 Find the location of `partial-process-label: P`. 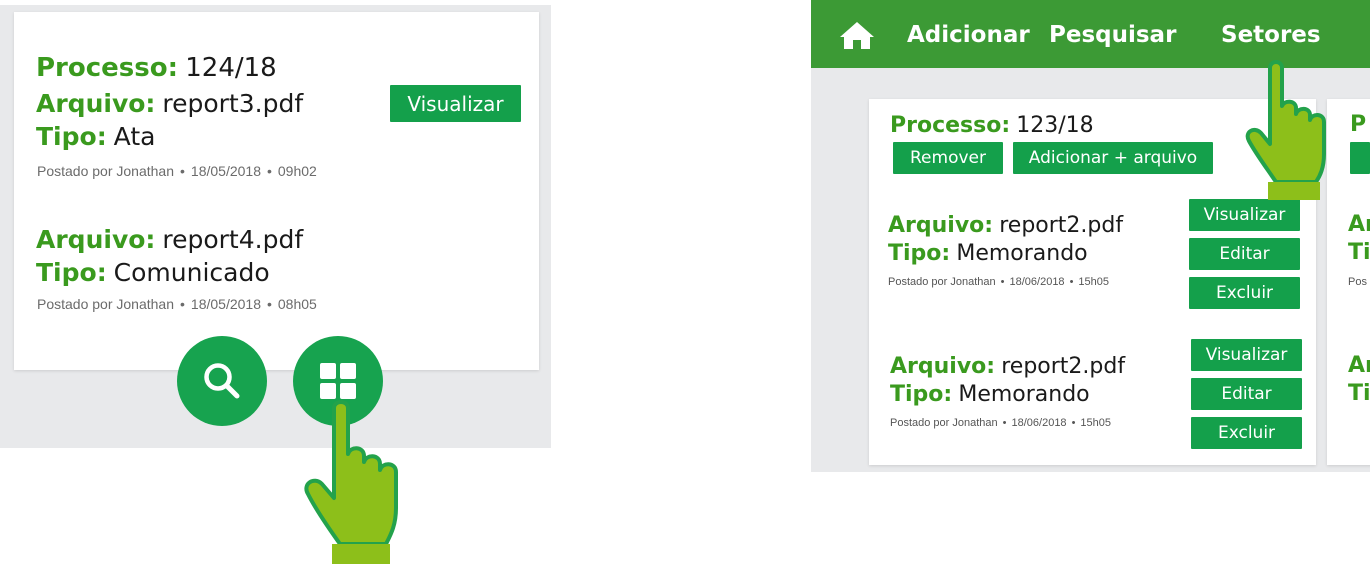

partial-process-label: P is located at coordinates (1358, 124).